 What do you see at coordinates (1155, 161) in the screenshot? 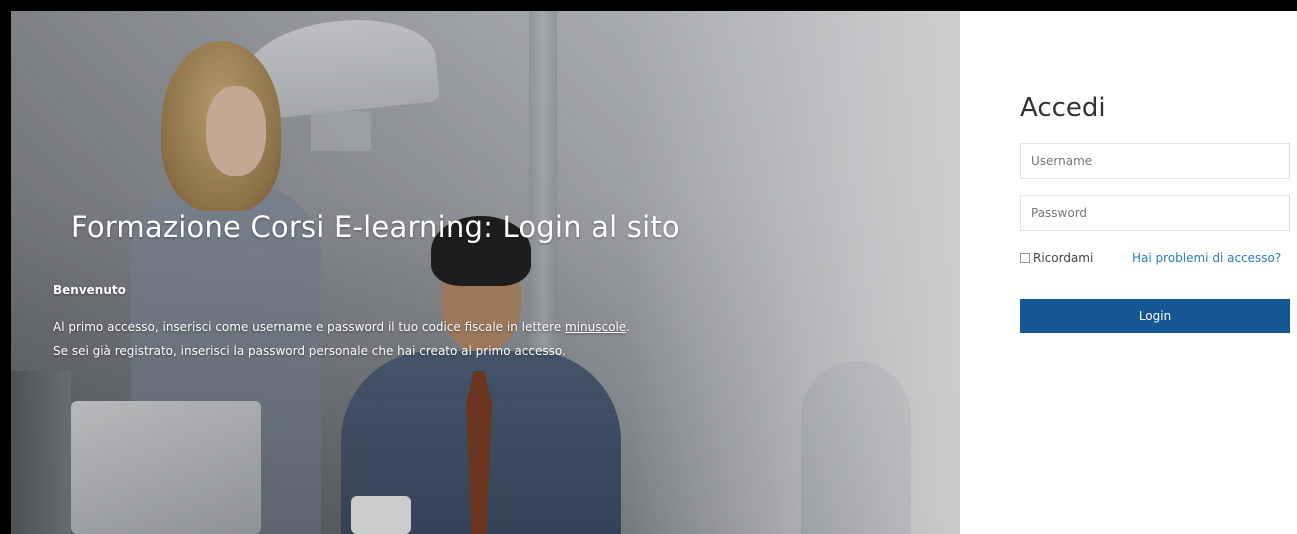
I see `username-input` at bounding box center [1155, 161].